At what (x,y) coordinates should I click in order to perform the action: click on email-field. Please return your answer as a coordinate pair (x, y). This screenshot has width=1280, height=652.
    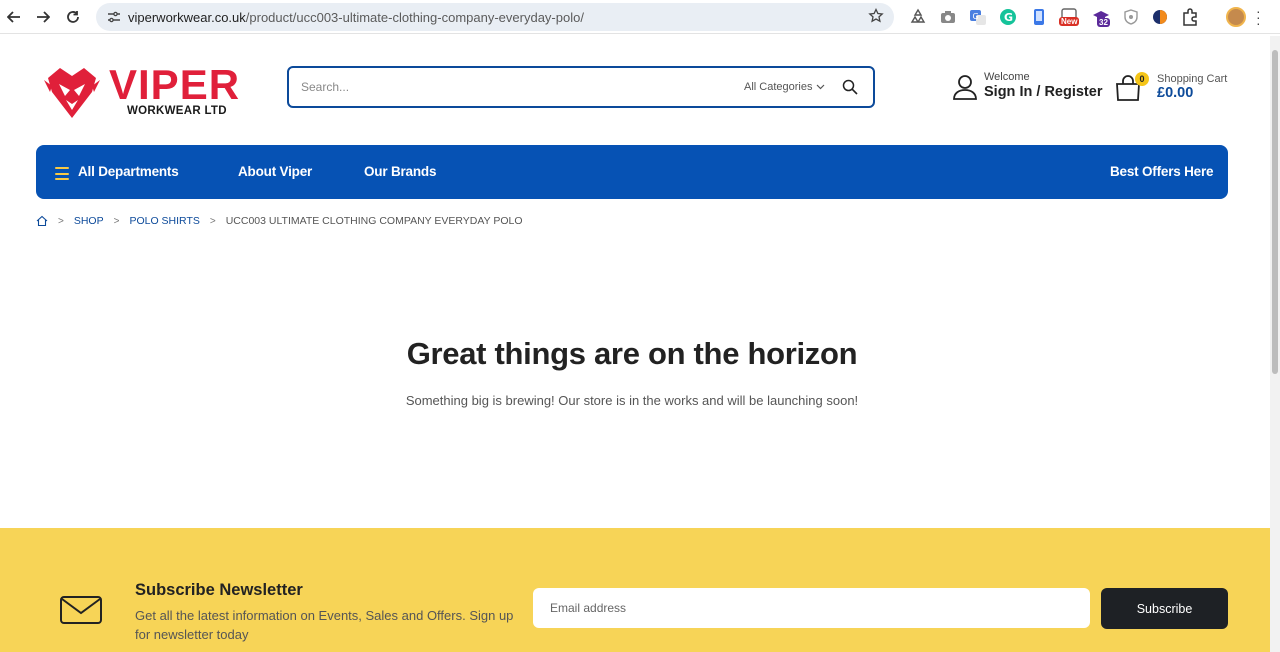
    Looking at the image, I should click on (811, 608).